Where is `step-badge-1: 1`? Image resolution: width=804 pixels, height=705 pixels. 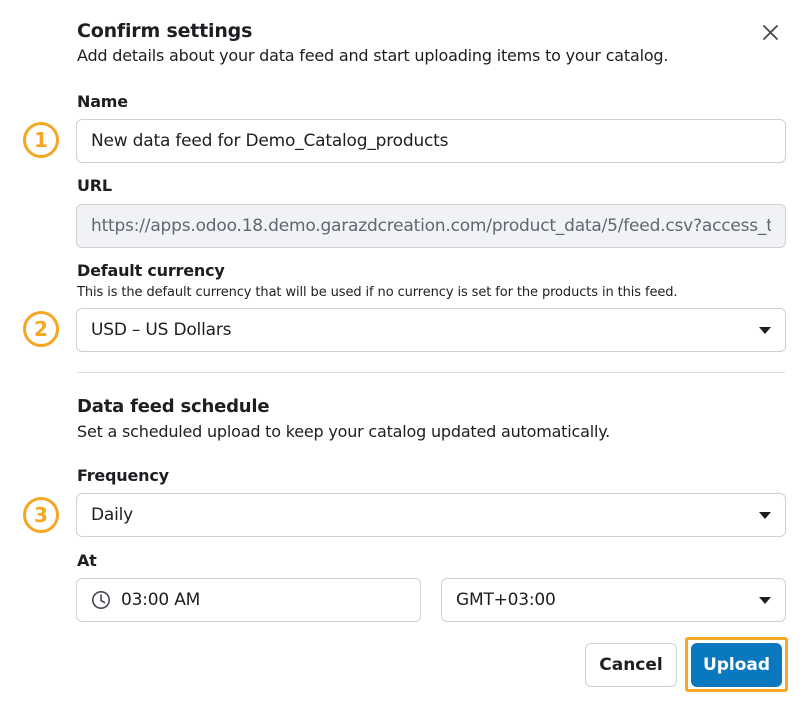
step-badge-1: 1 is located at coordinates (41, 140).